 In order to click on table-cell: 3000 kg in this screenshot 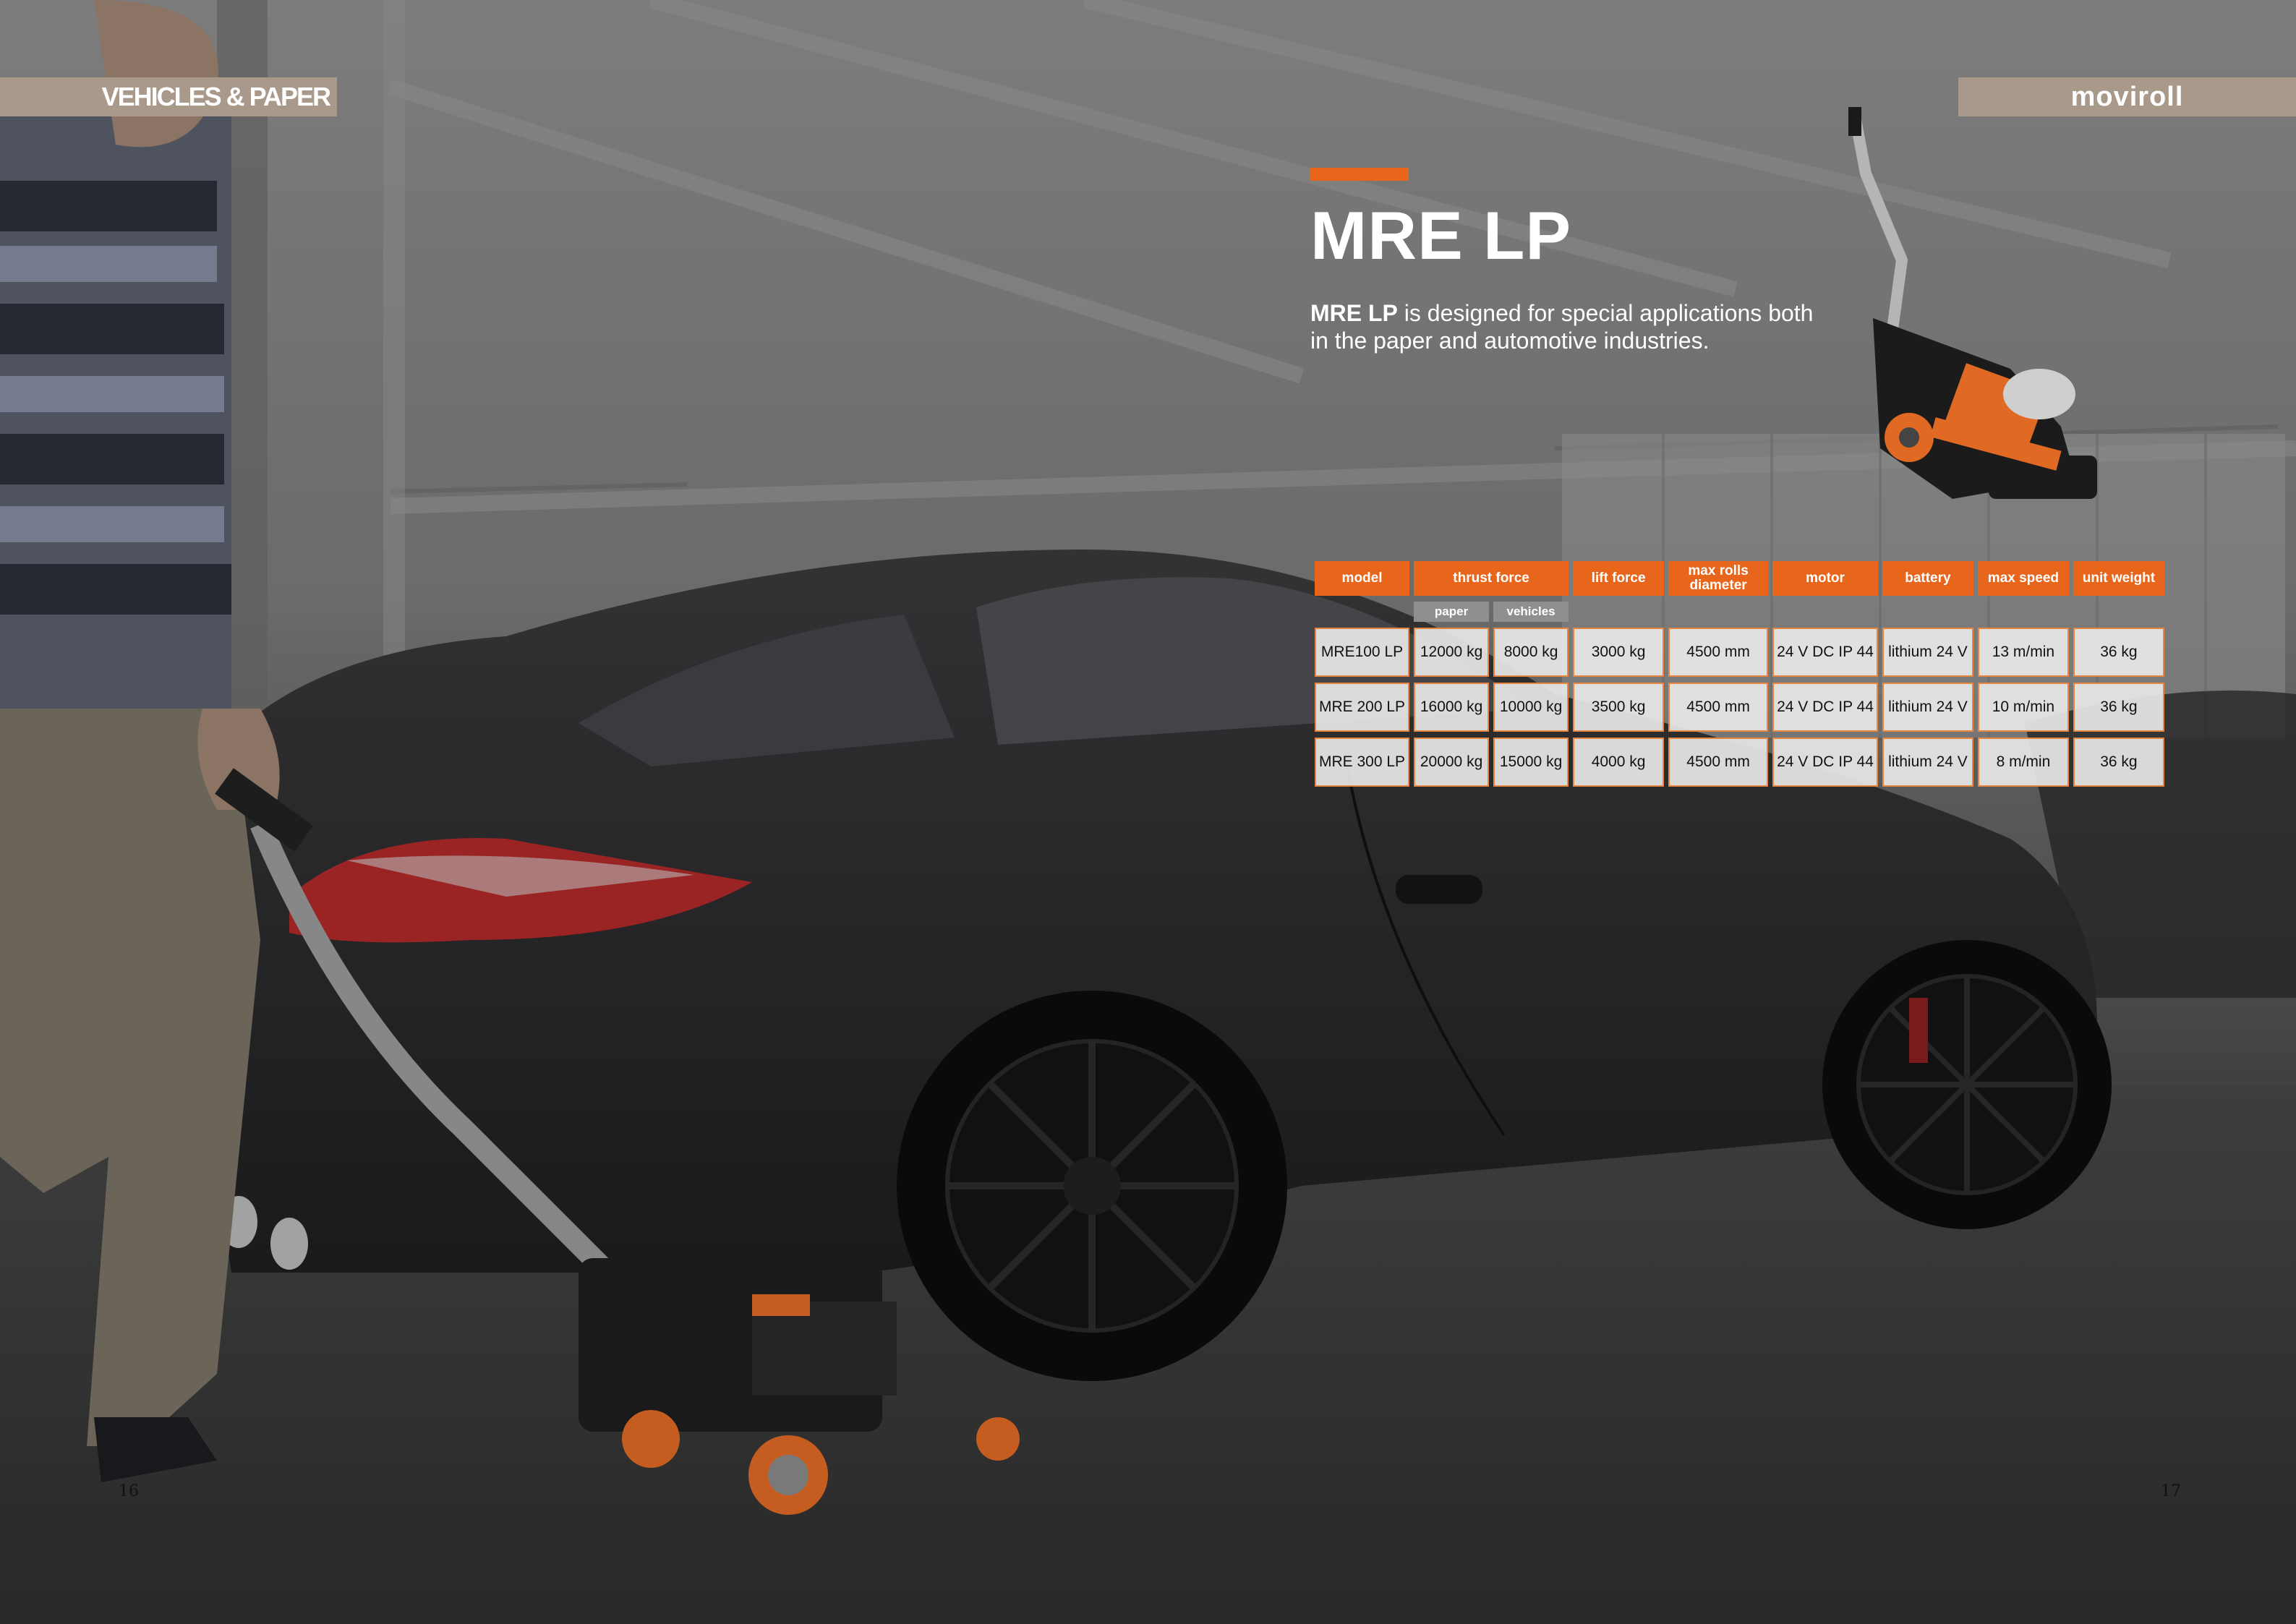, I will do `click(1619, 652)`.